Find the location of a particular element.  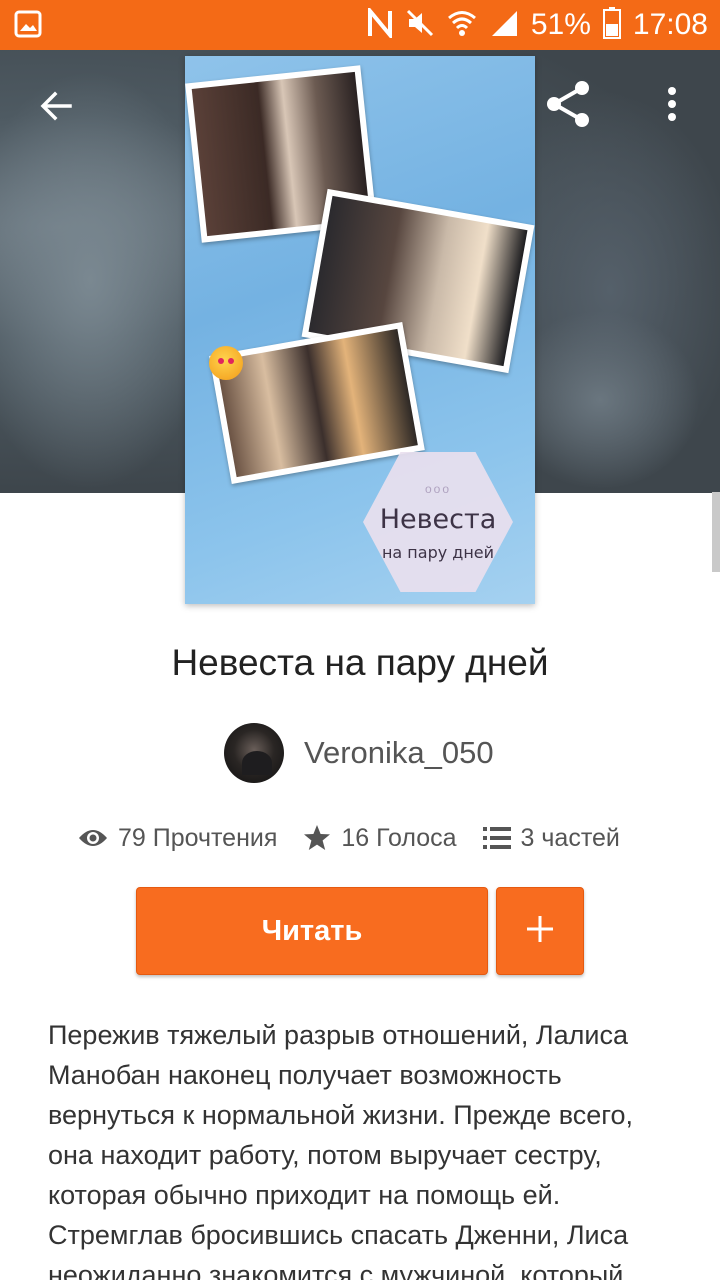

share-icon is located at coordinates (568, 106).